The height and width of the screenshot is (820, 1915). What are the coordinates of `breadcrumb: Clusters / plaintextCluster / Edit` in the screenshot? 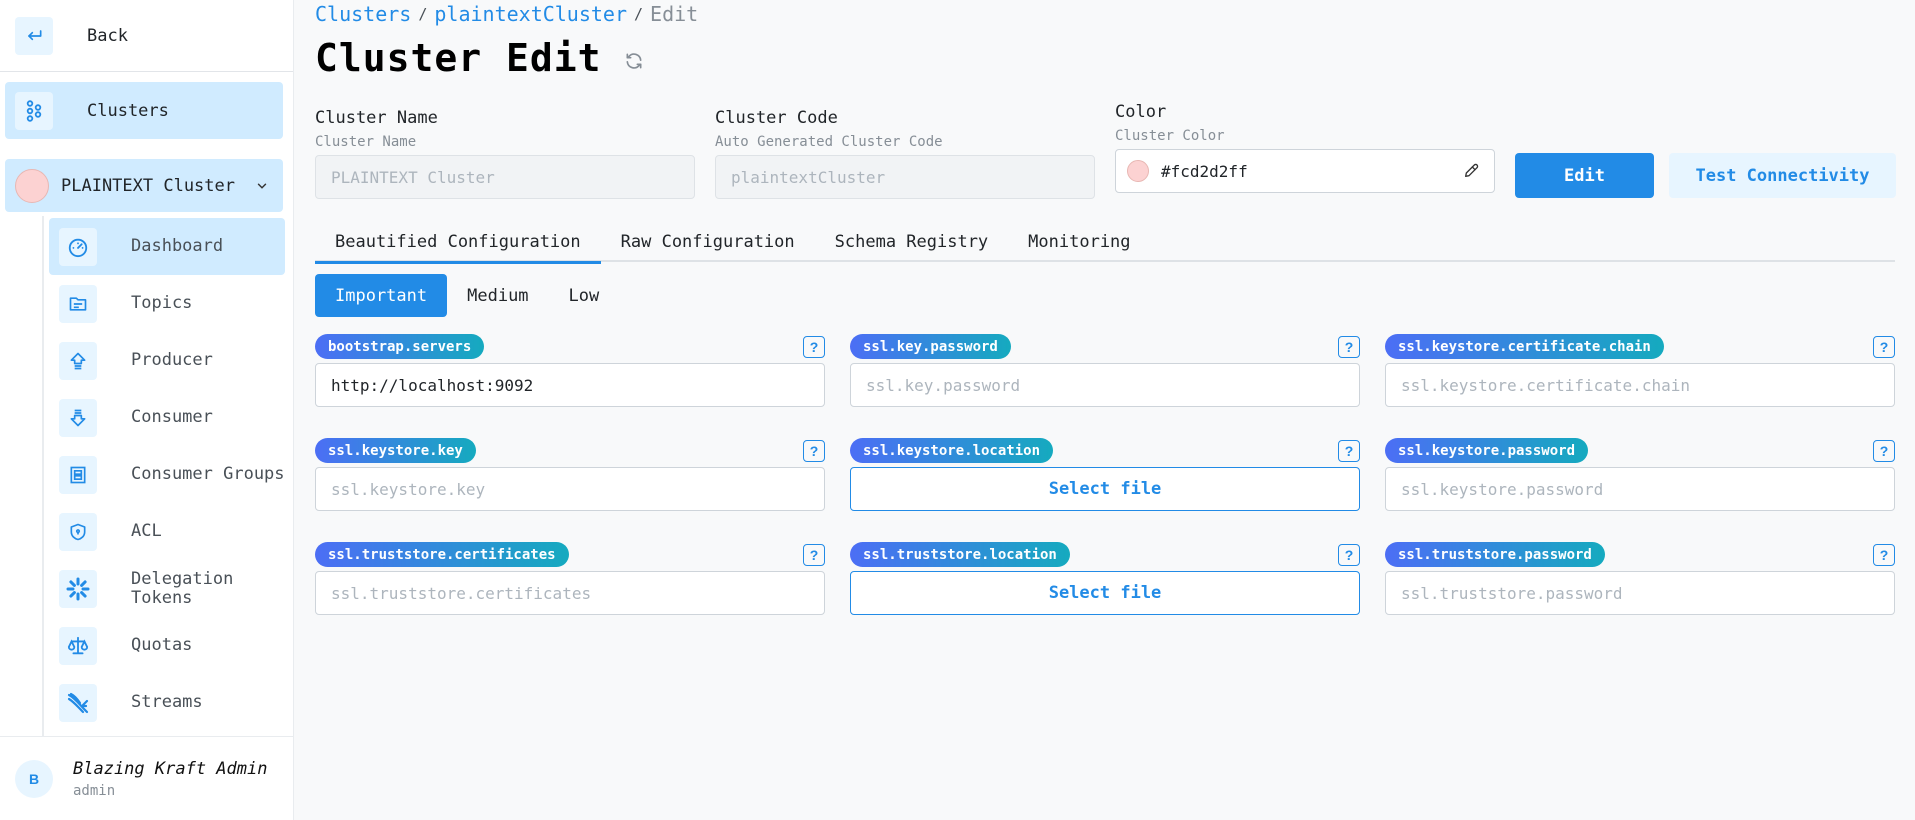 It's located at (506, 14).